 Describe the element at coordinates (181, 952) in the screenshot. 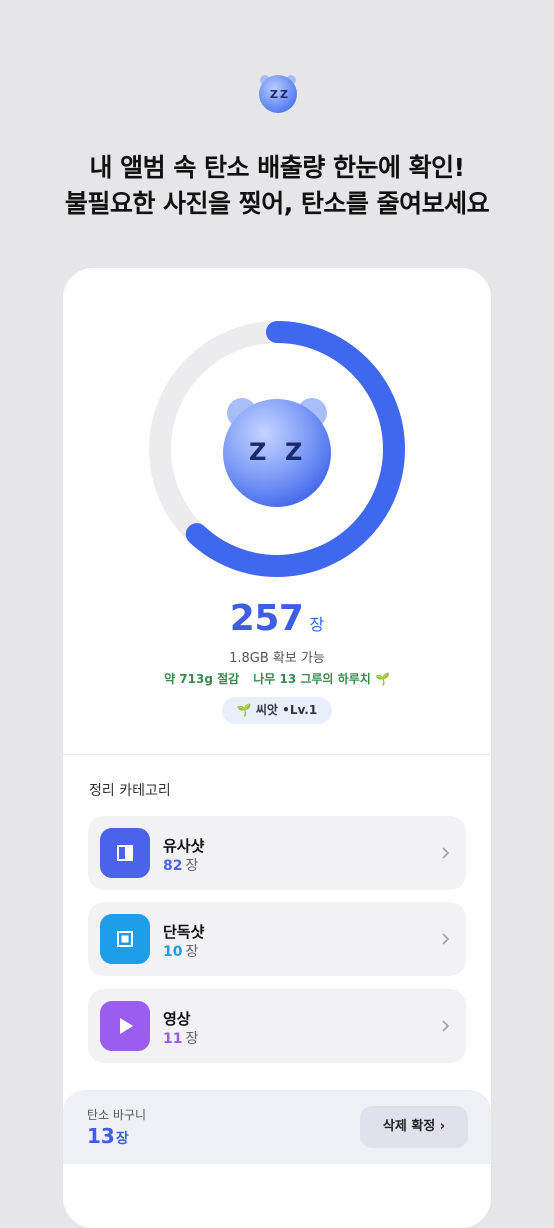

I see `category-count: 10 장` at that location.